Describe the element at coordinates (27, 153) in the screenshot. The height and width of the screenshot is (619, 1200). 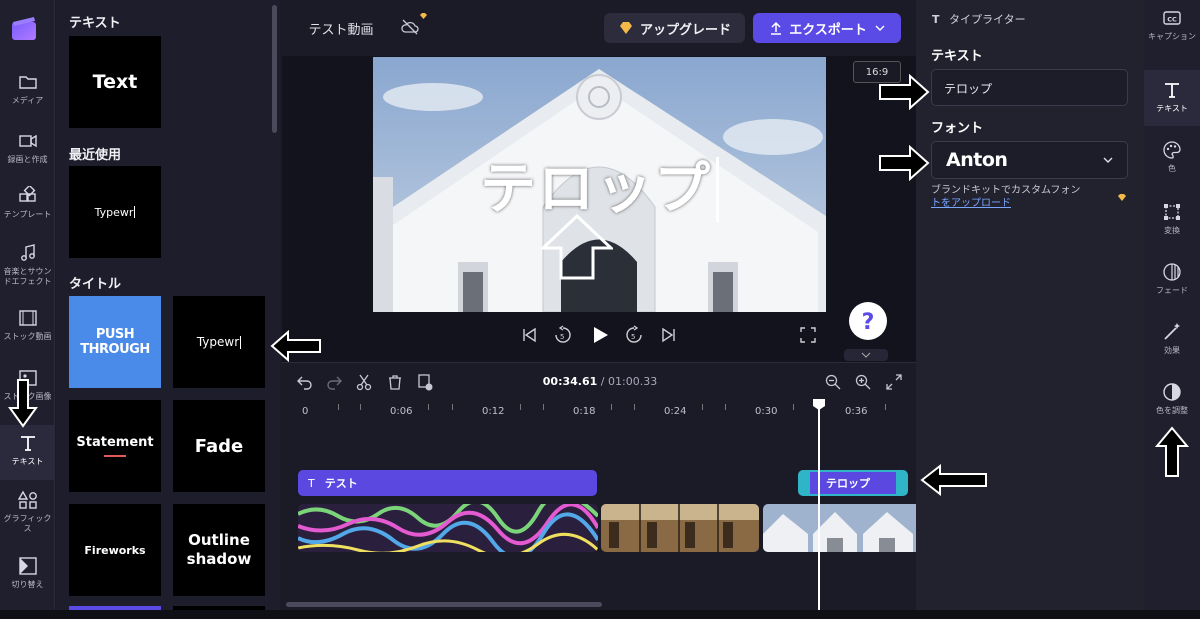
I see `nav-record: 録画と作成` at that location.